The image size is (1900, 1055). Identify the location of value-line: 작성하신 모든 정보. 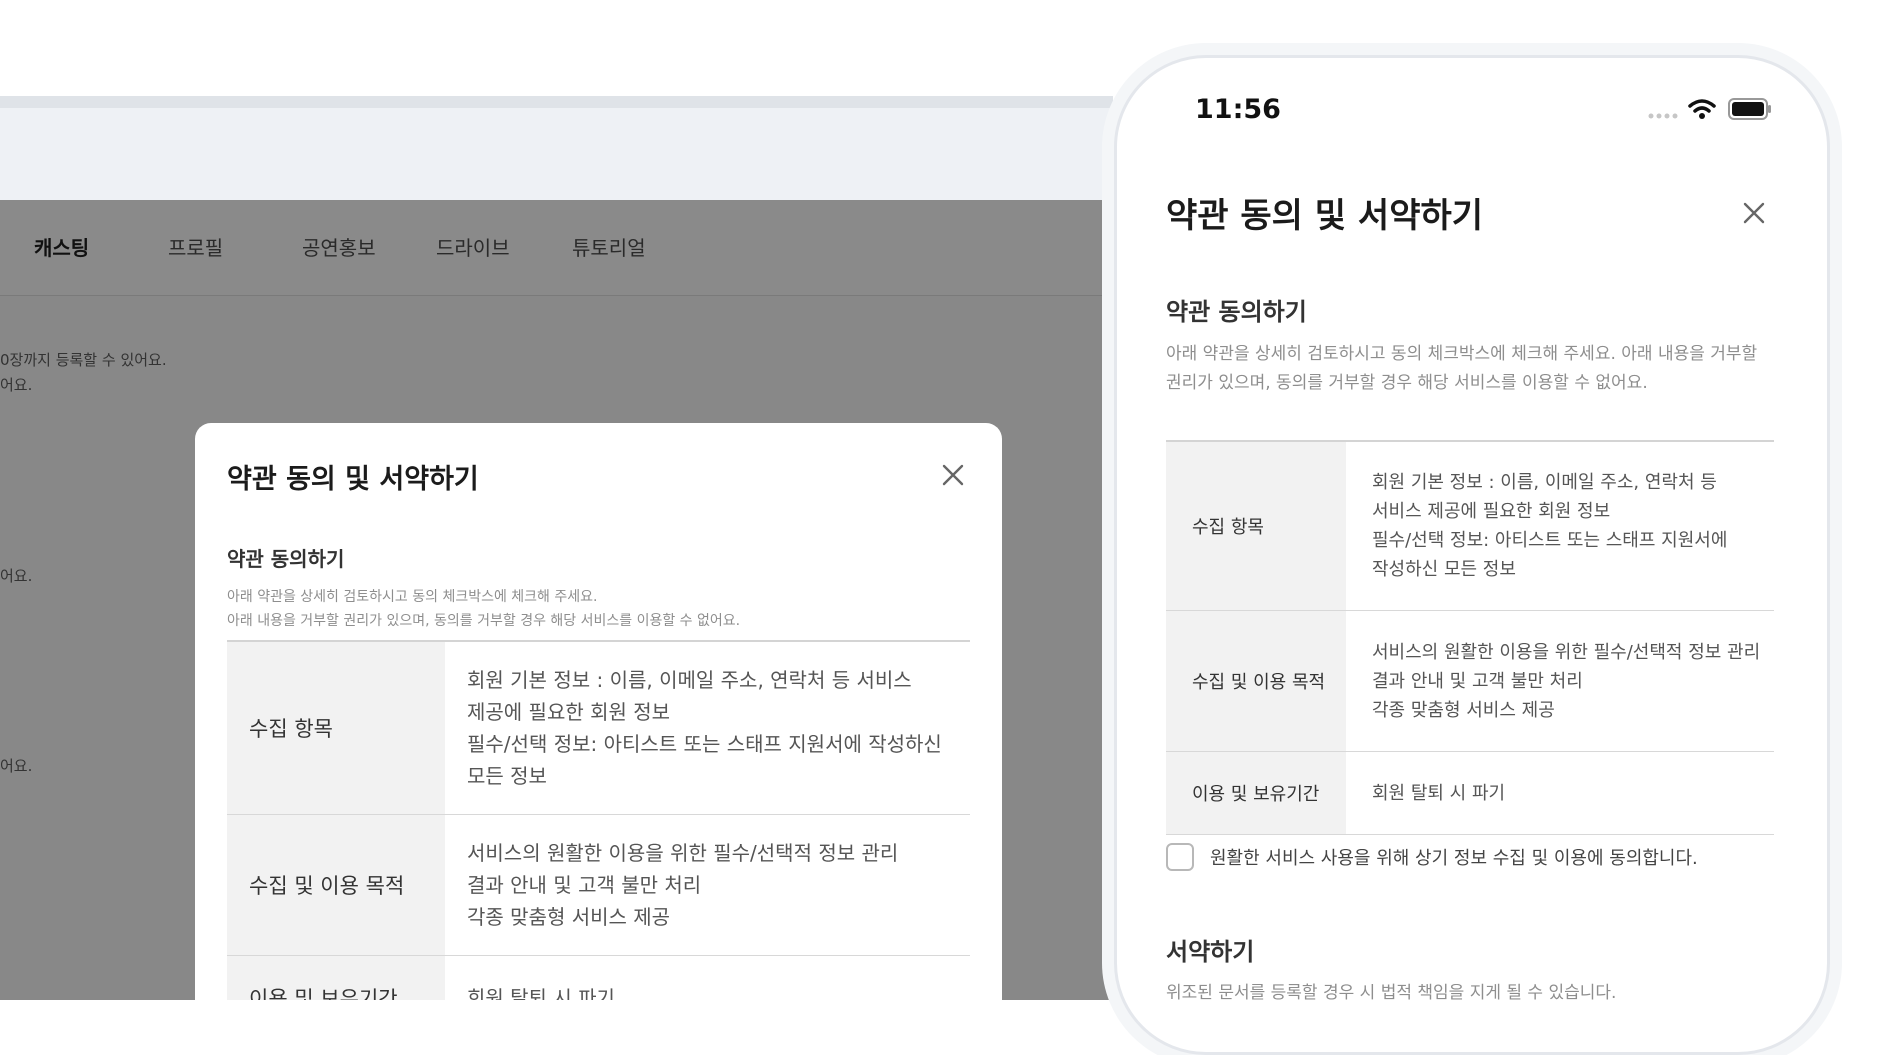
(1444, 569).